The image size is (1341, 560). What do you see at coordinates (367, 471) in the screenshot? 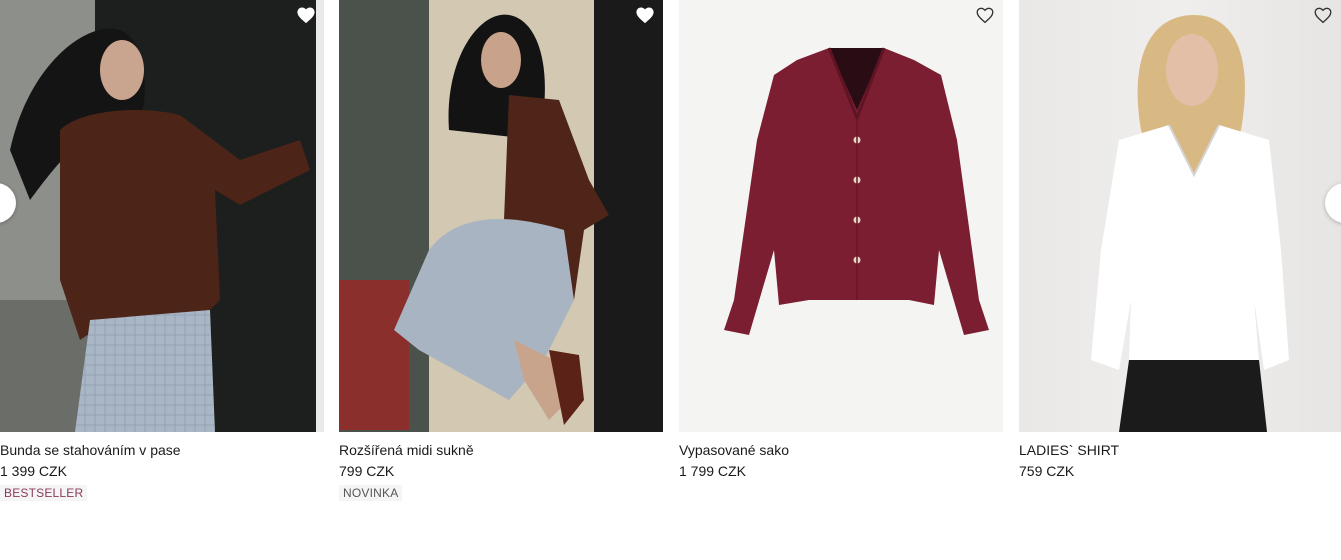
I see `product-price: 799 CZK` at bounding box center [367, 471].